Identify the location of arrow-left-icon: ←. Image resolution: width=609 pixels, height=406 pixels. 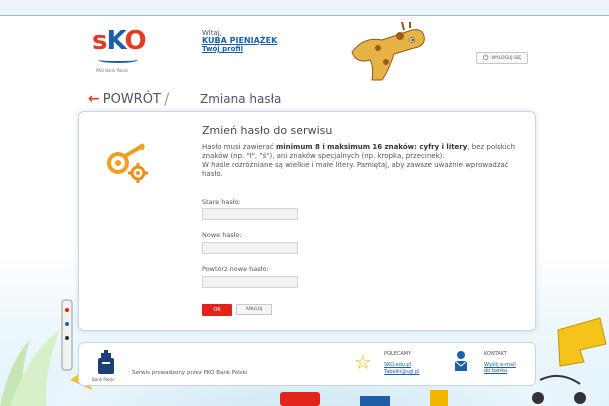
(94, 99).